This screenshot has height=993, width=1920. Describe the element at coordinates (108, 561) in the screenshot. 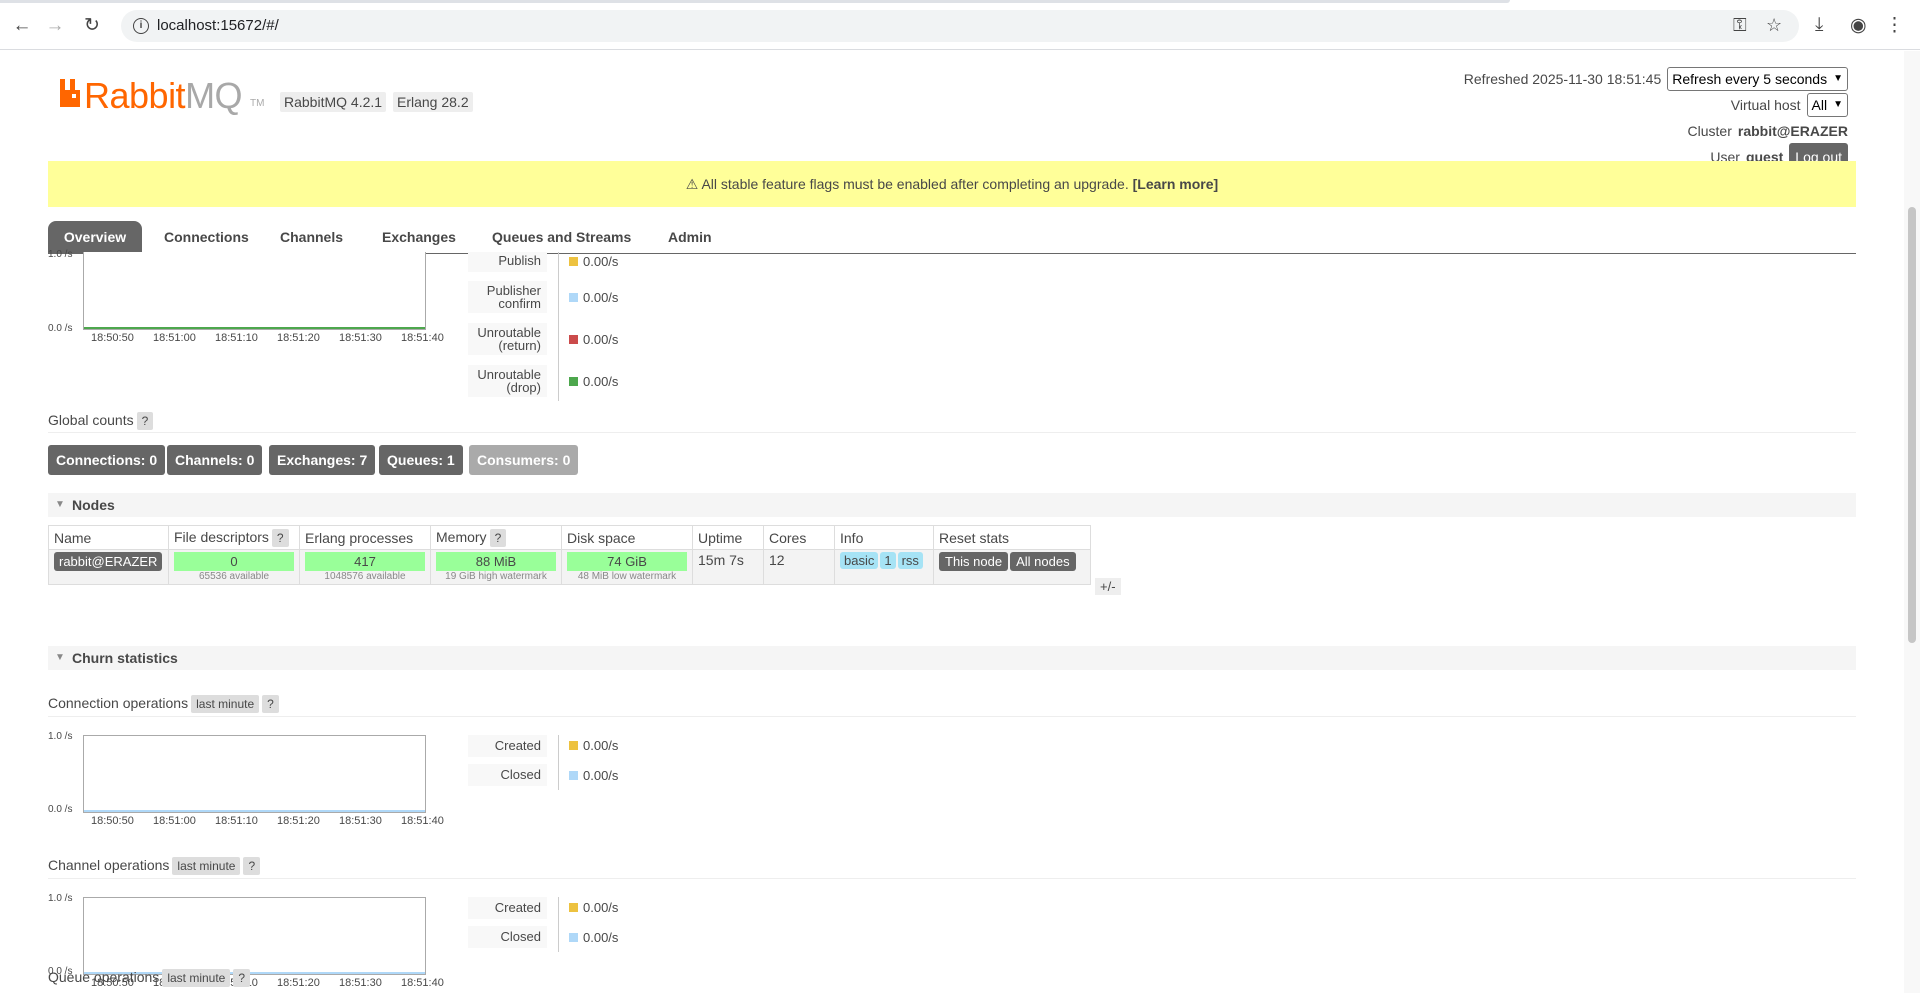

I see `node-name-link: rabbit@ERAZER` at that location.